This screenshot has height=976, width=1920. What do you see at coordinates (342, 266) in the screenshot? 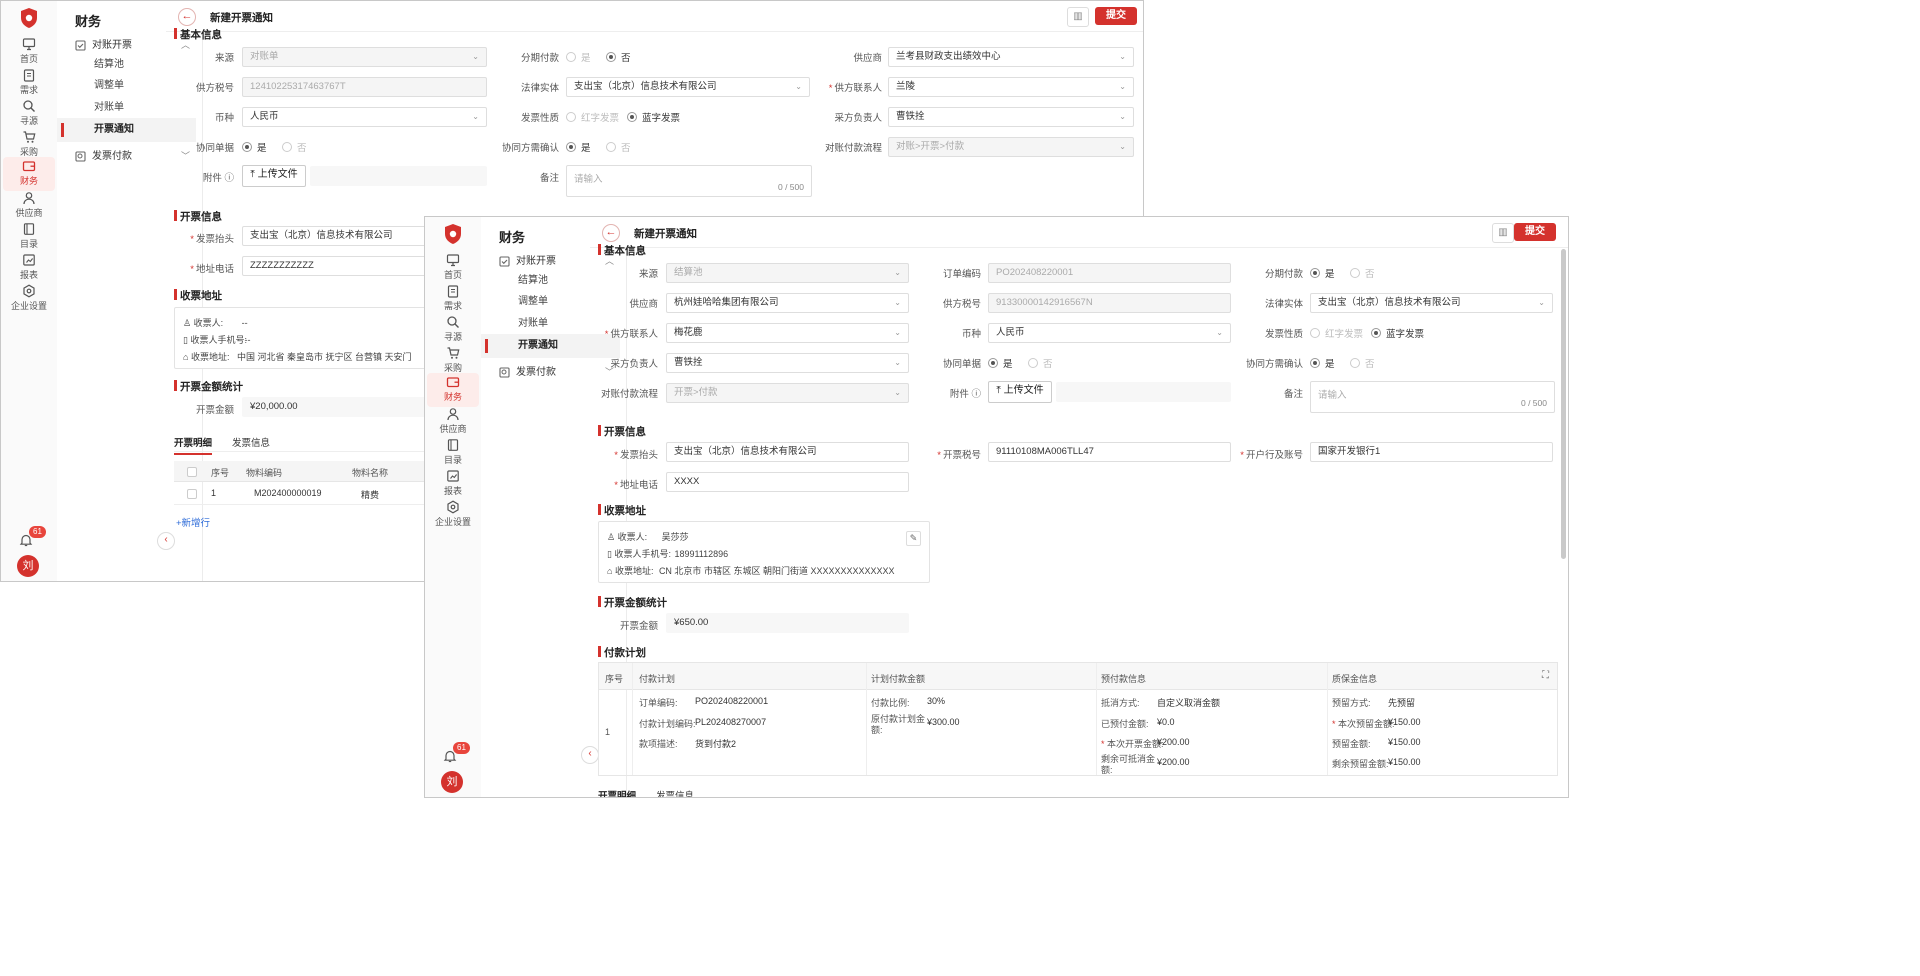
I see `address-phone-input: ZZZZZZZZZZZ` at bounding box center [342, 266].